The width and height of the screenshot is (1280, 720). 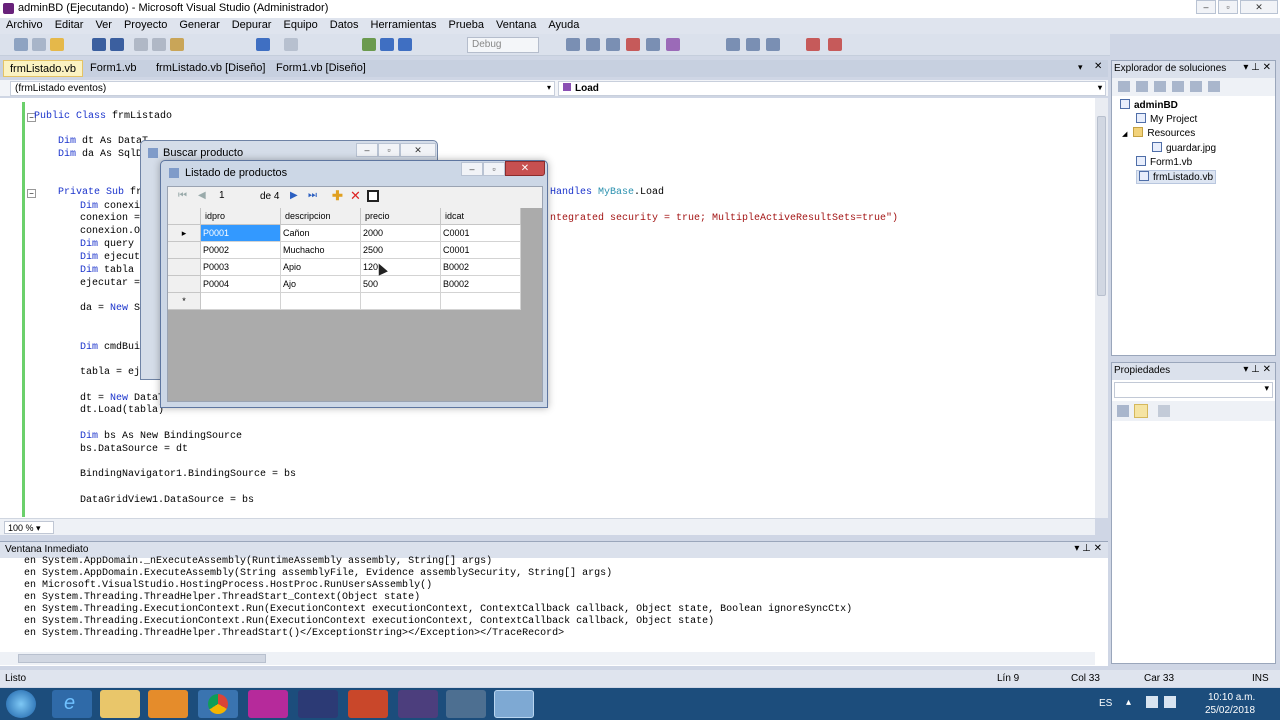 What do you see at coordinates (159, 44) in the screenshot?
I see `copy-icon` at bounding box center [159, 44].